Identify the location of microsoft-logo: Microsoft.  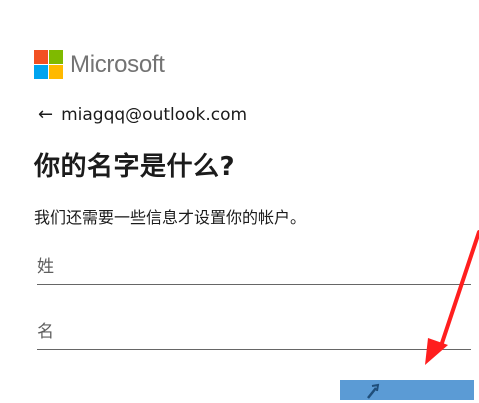
(99, 64).